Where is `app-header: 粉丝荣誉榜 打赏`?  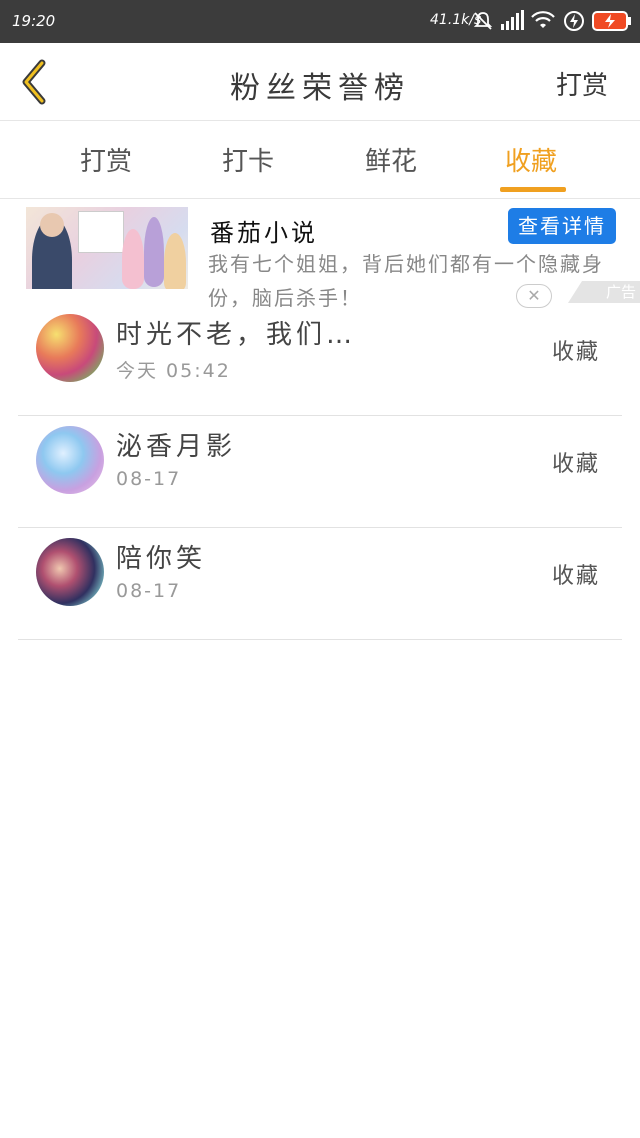 app-header: 粉丝荣誉榜 打赏 is located at coordinates (320, 82).